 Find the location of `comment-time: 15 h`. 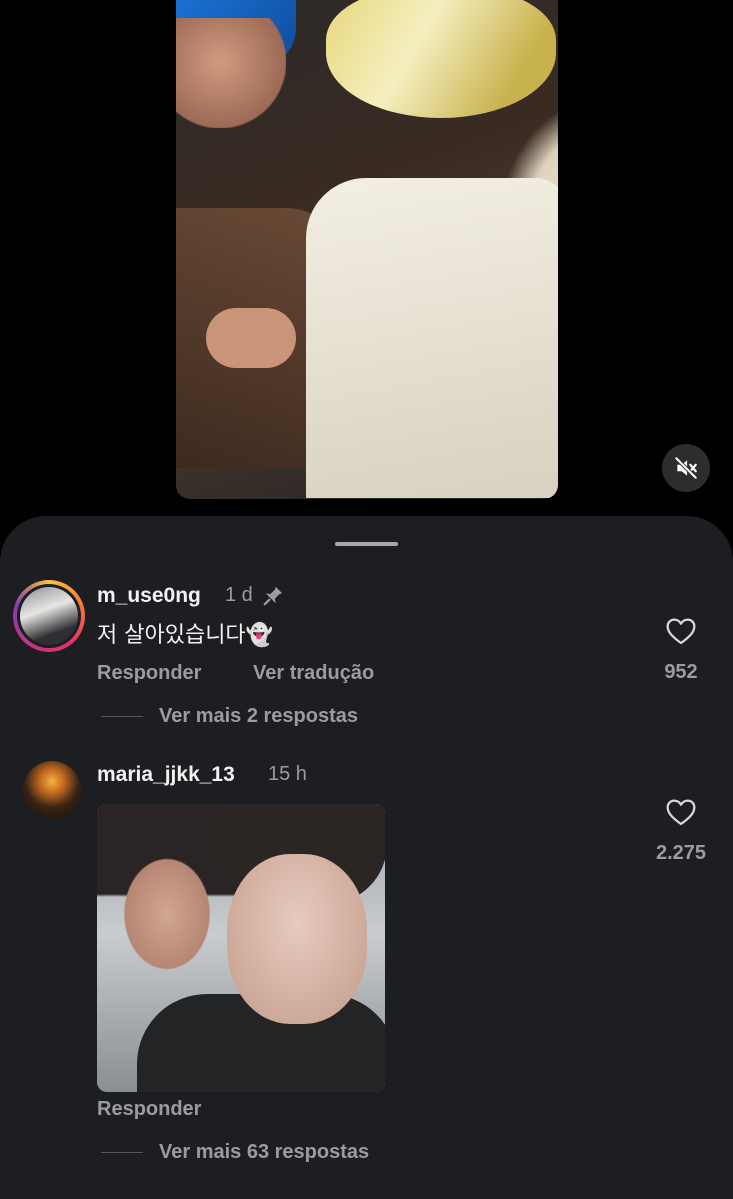

comment-time: 15 h is located at coordinates (287, 774).